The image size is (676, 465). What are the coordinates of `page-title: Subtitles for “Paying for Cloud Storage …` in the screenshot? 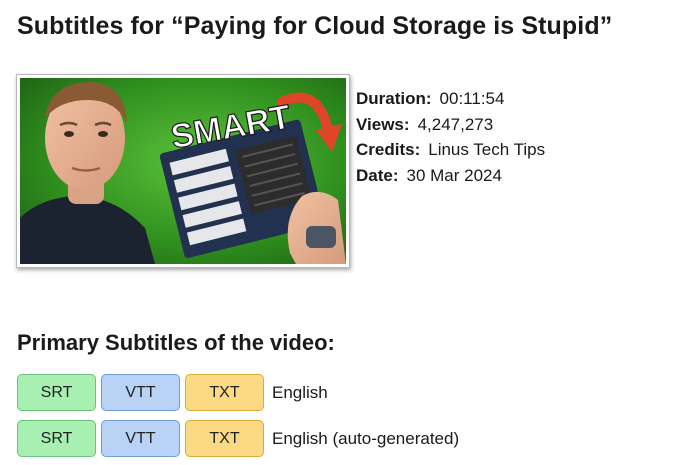 It's located at (315, 26).